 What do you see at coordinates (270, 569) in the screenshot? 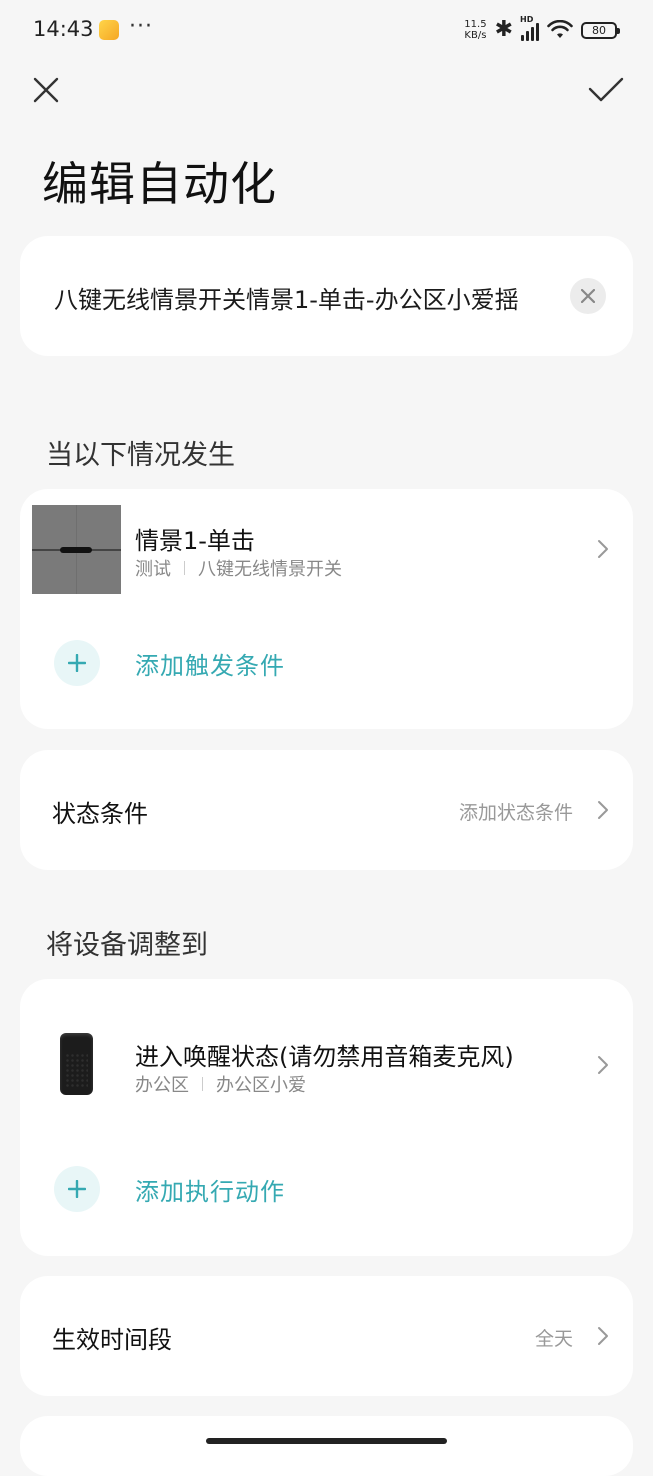
I see `trigger-device: 八键无线情景开关` at bounding box center [270, 569].